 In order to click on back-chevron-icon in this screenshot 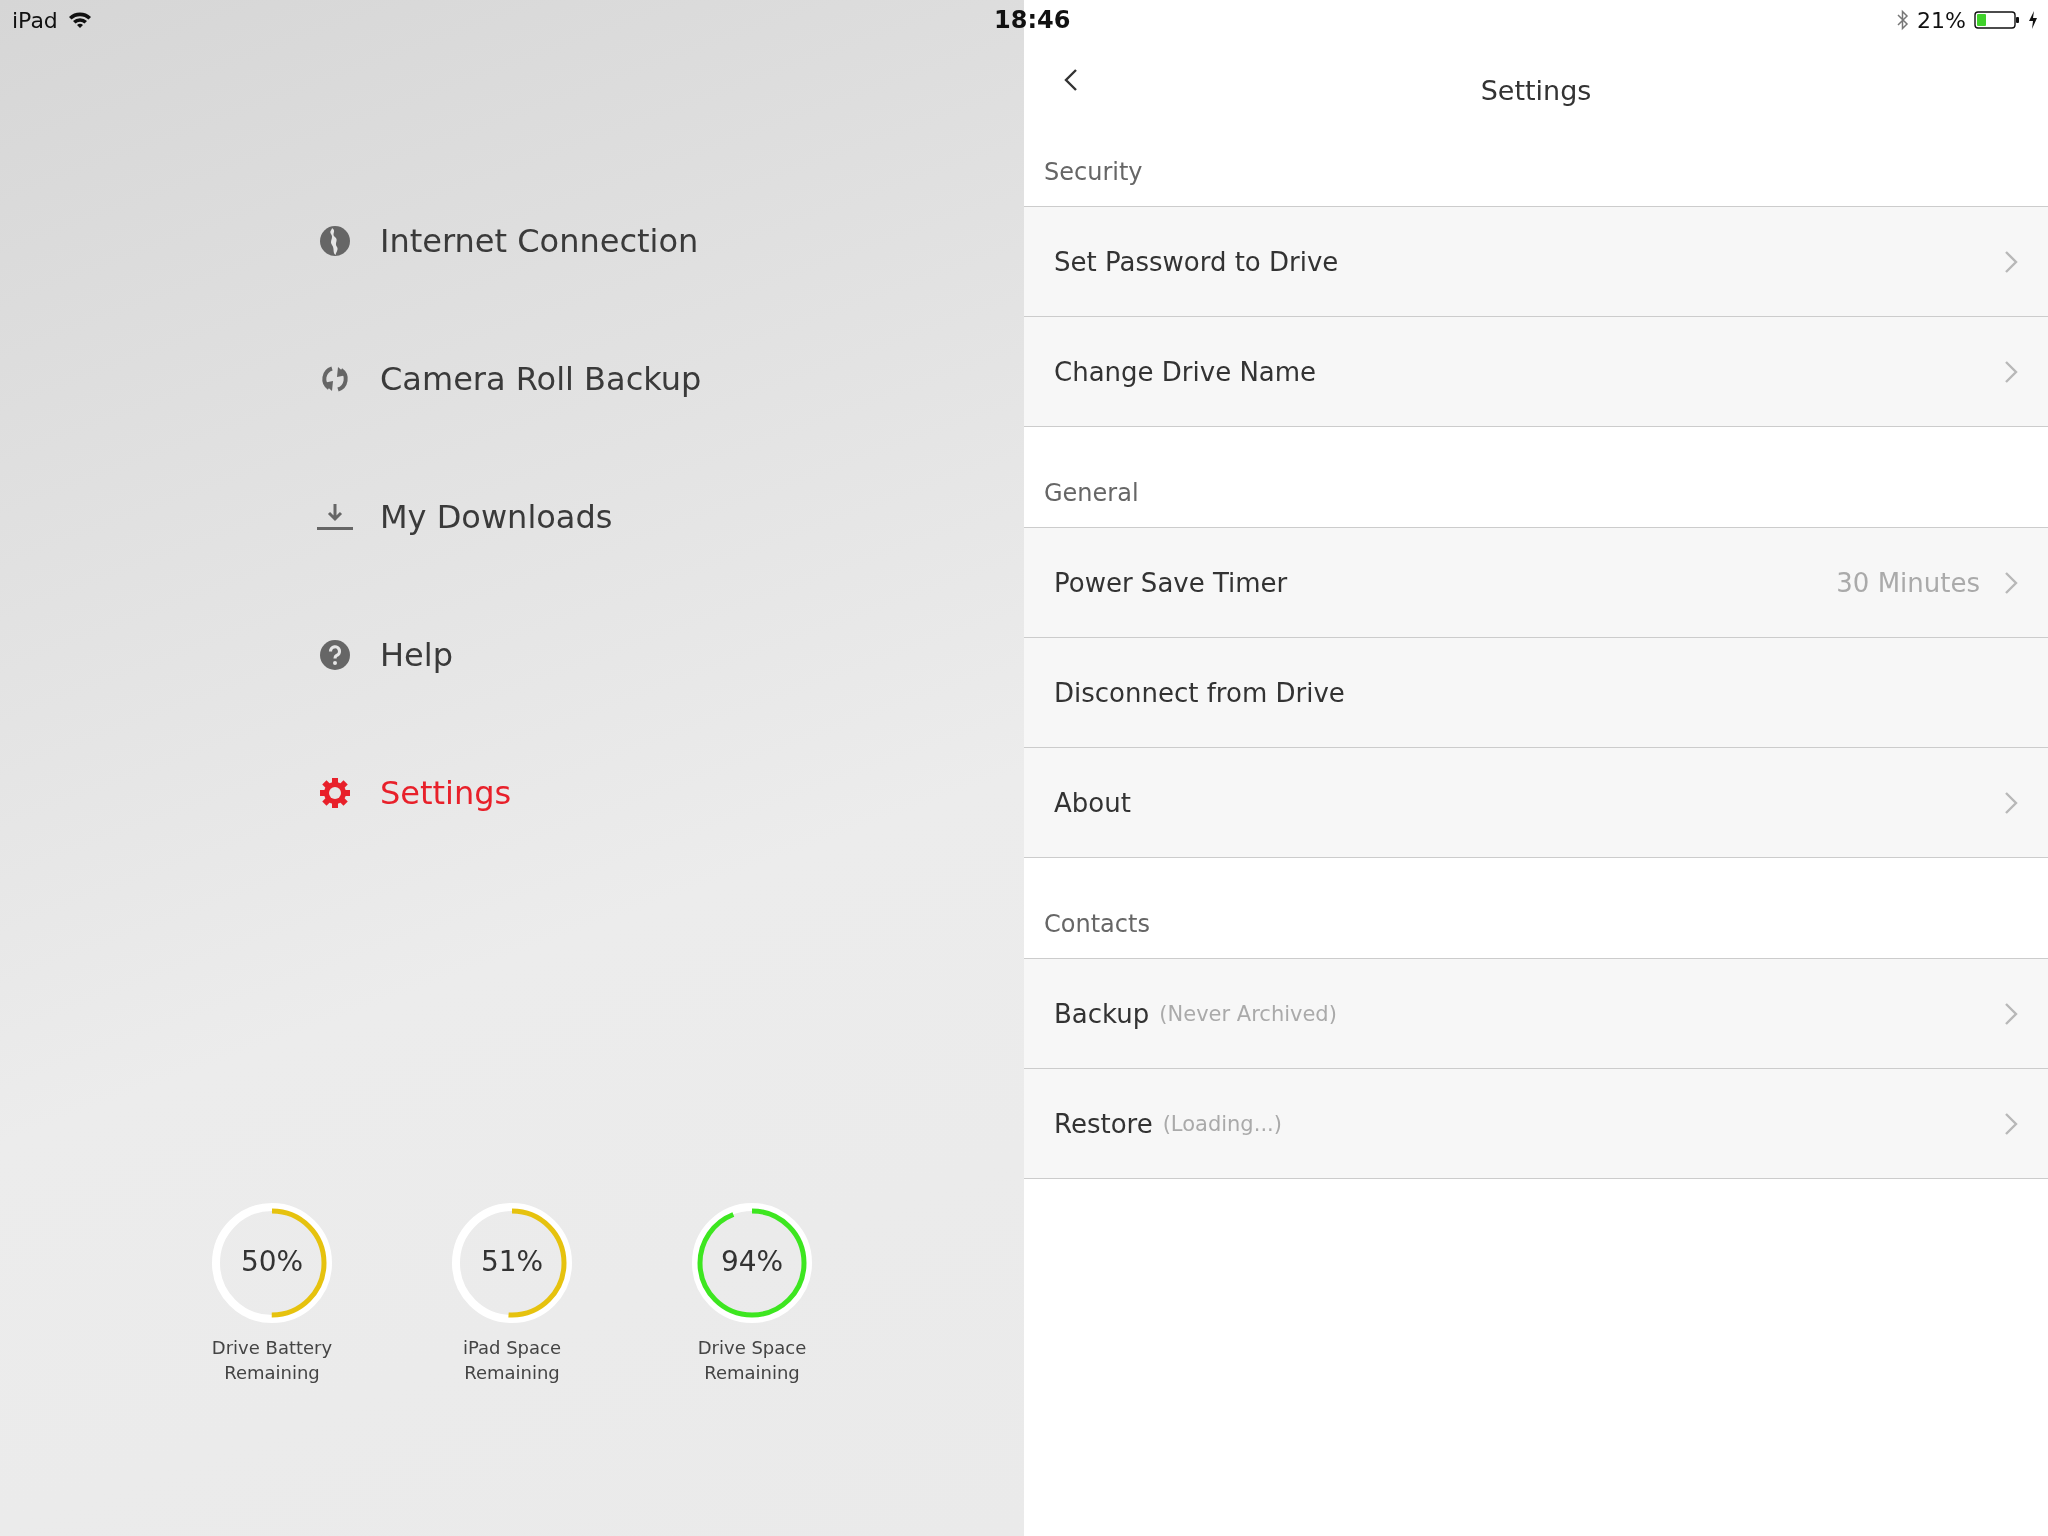, I will do `click(1071, 80)`.